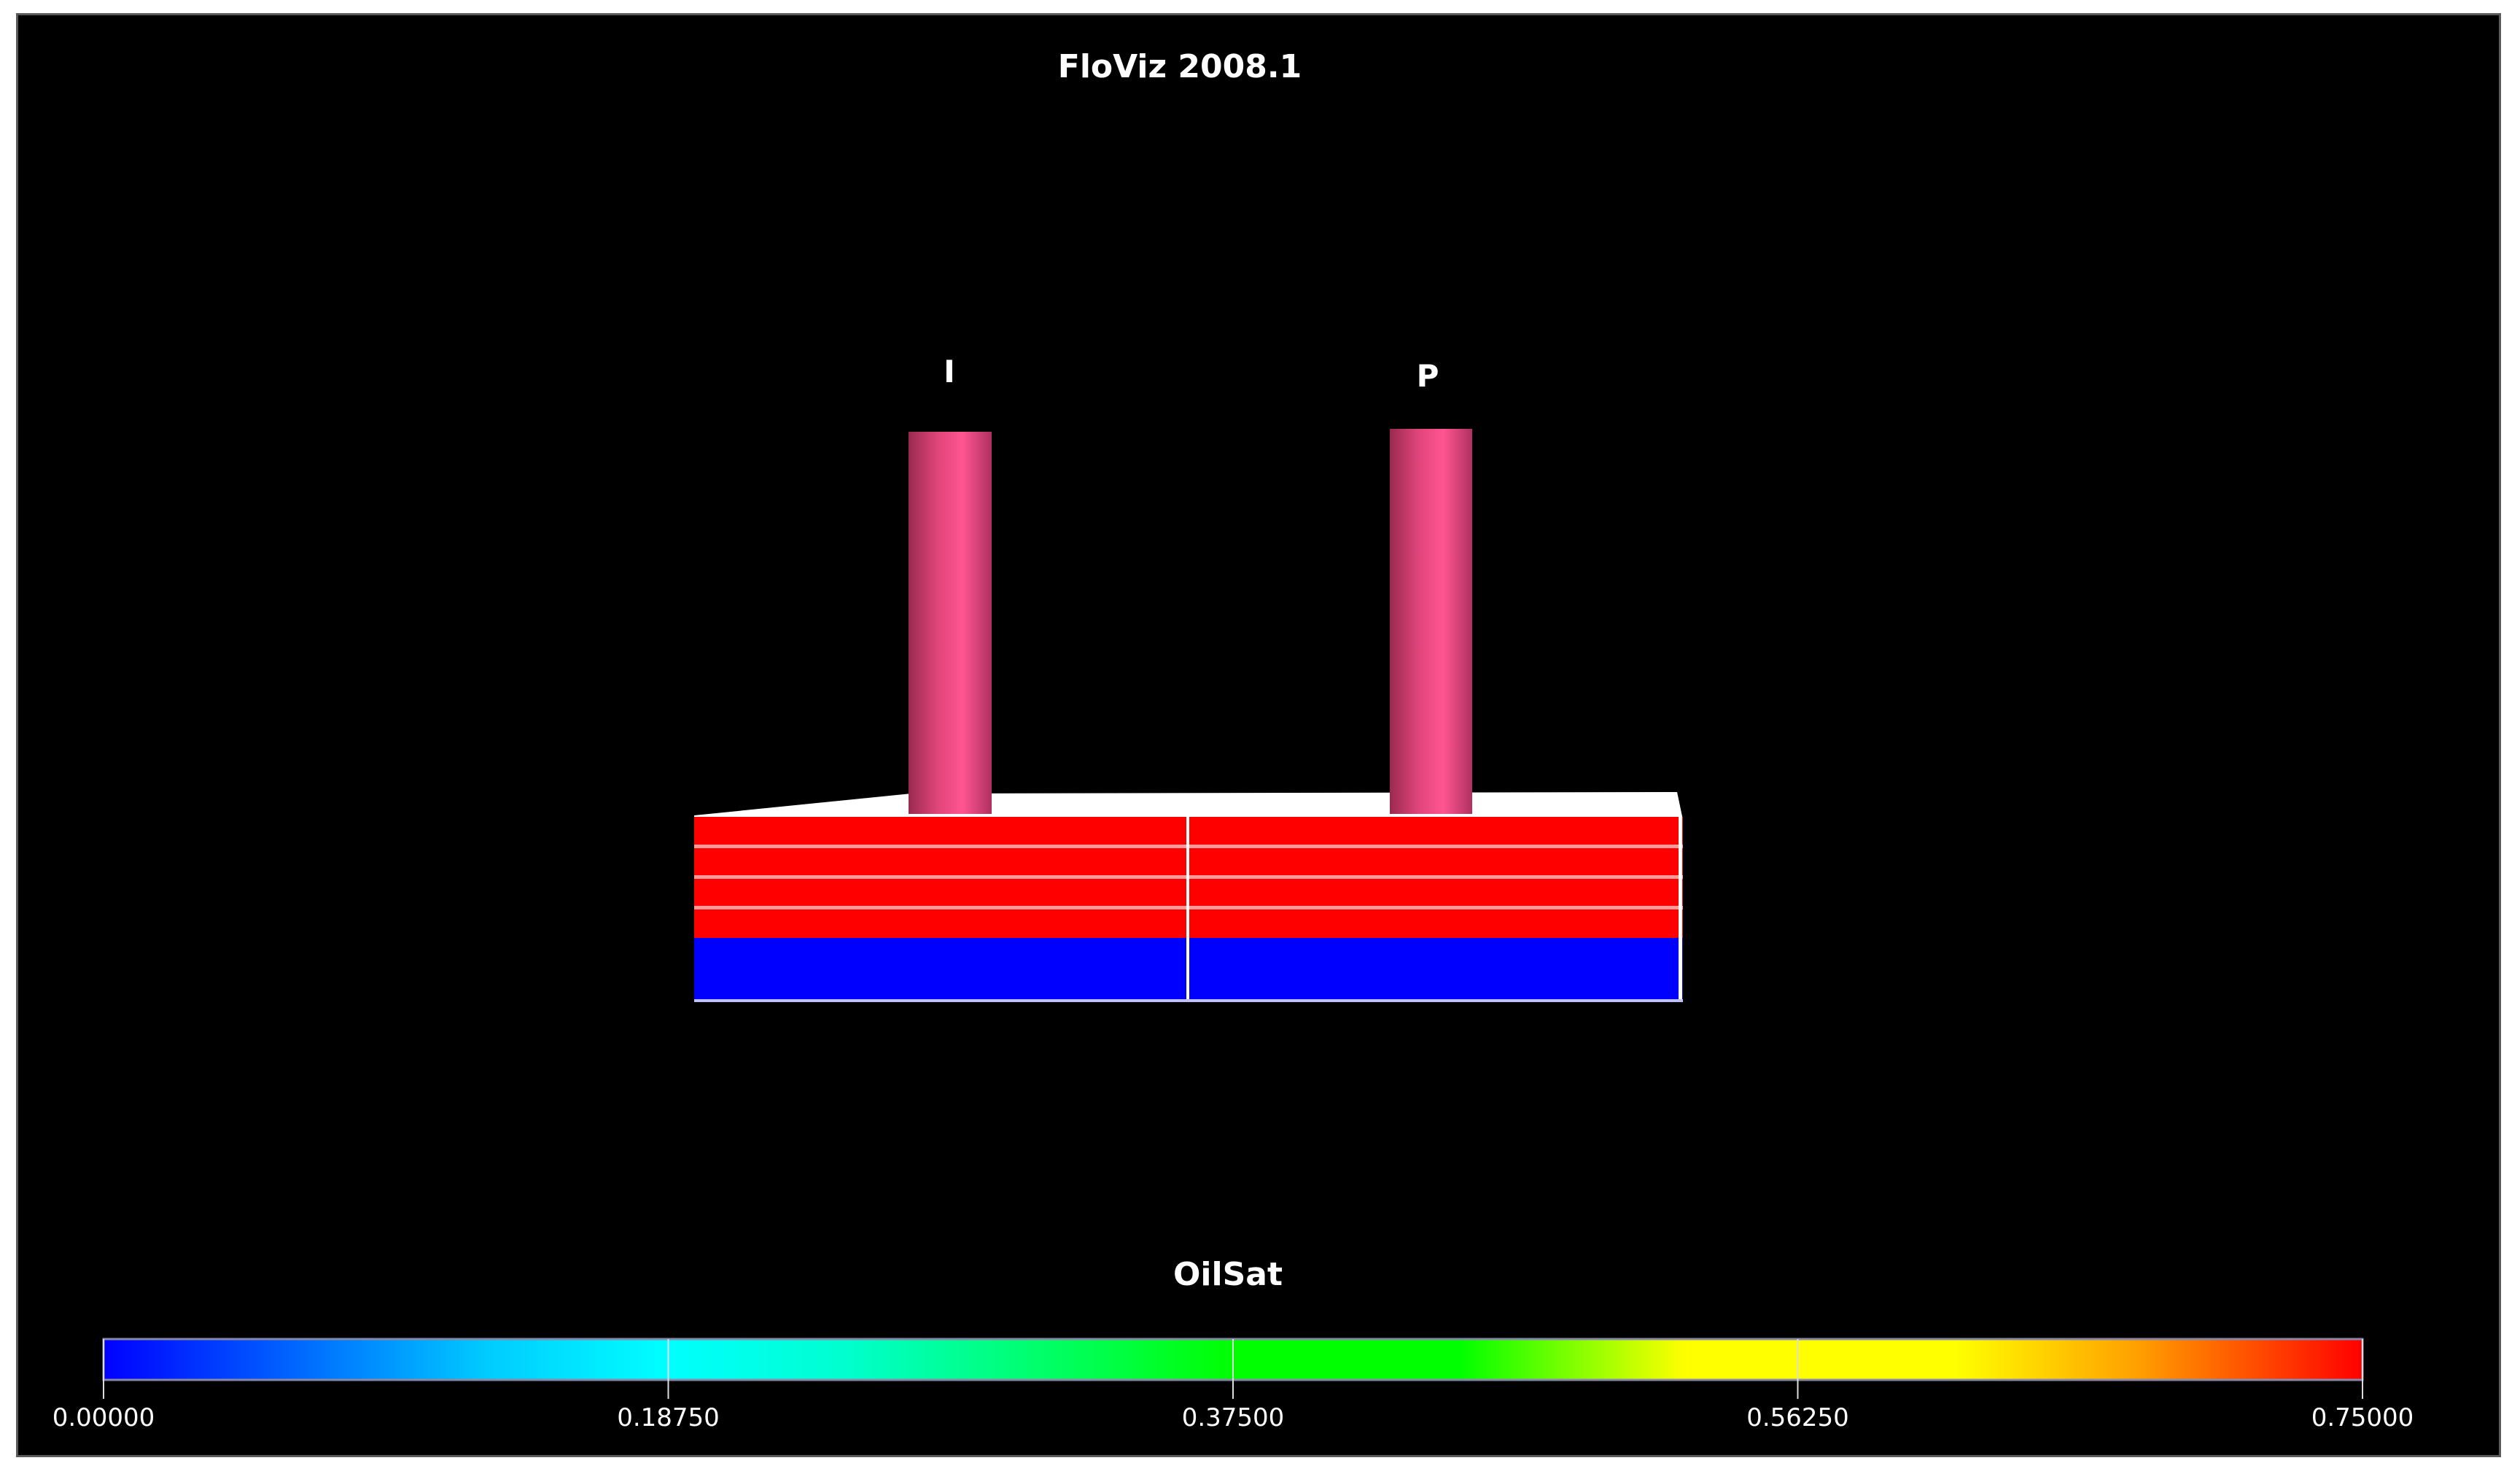  What do you see at coordinates (1180, 66) in the screenshot?
I see `app-title: FloViz 2008.1` at bounding box center [1180, 66].